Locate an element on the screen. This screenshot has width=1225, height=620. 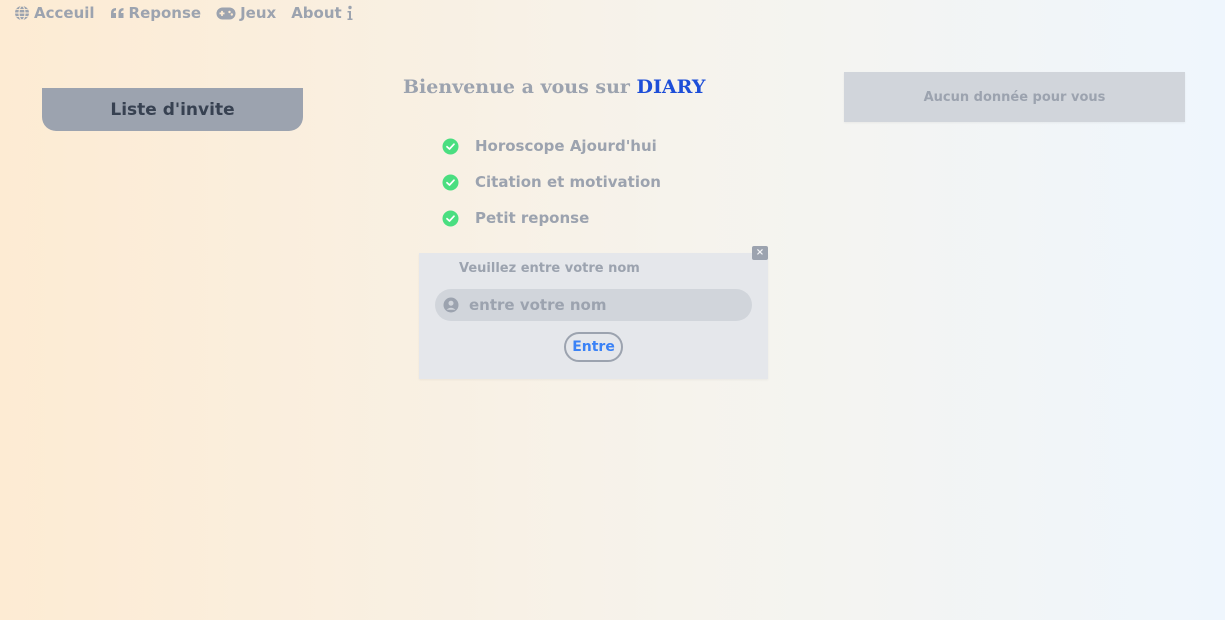
feature-label: Citation et motivation is located at coordinates (568, 182).